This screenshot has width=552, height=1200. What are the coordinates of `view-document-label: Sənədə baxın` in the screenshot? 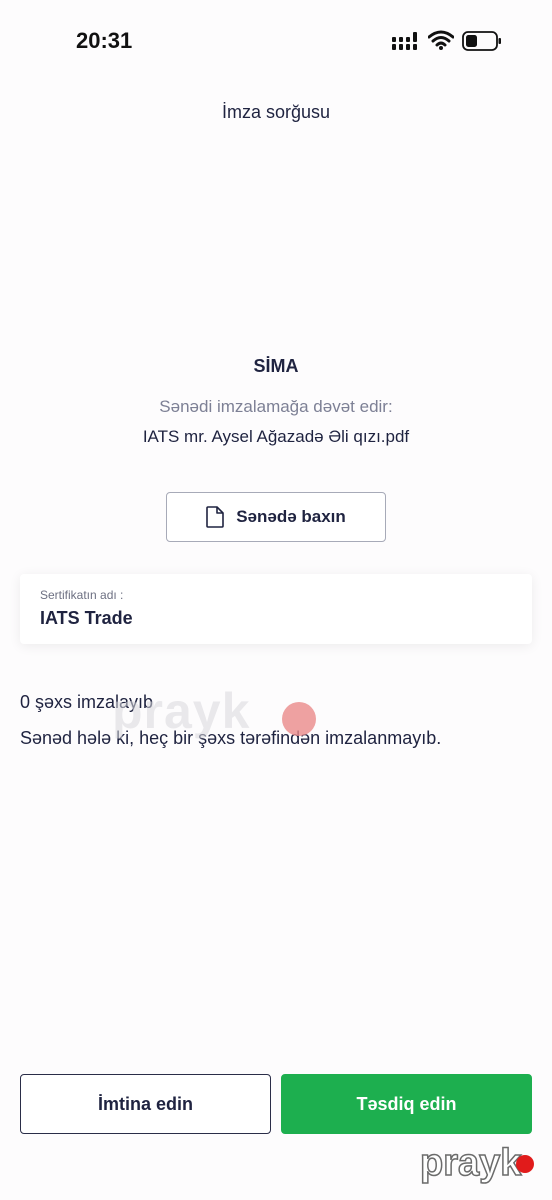 It's located at (291, 516).